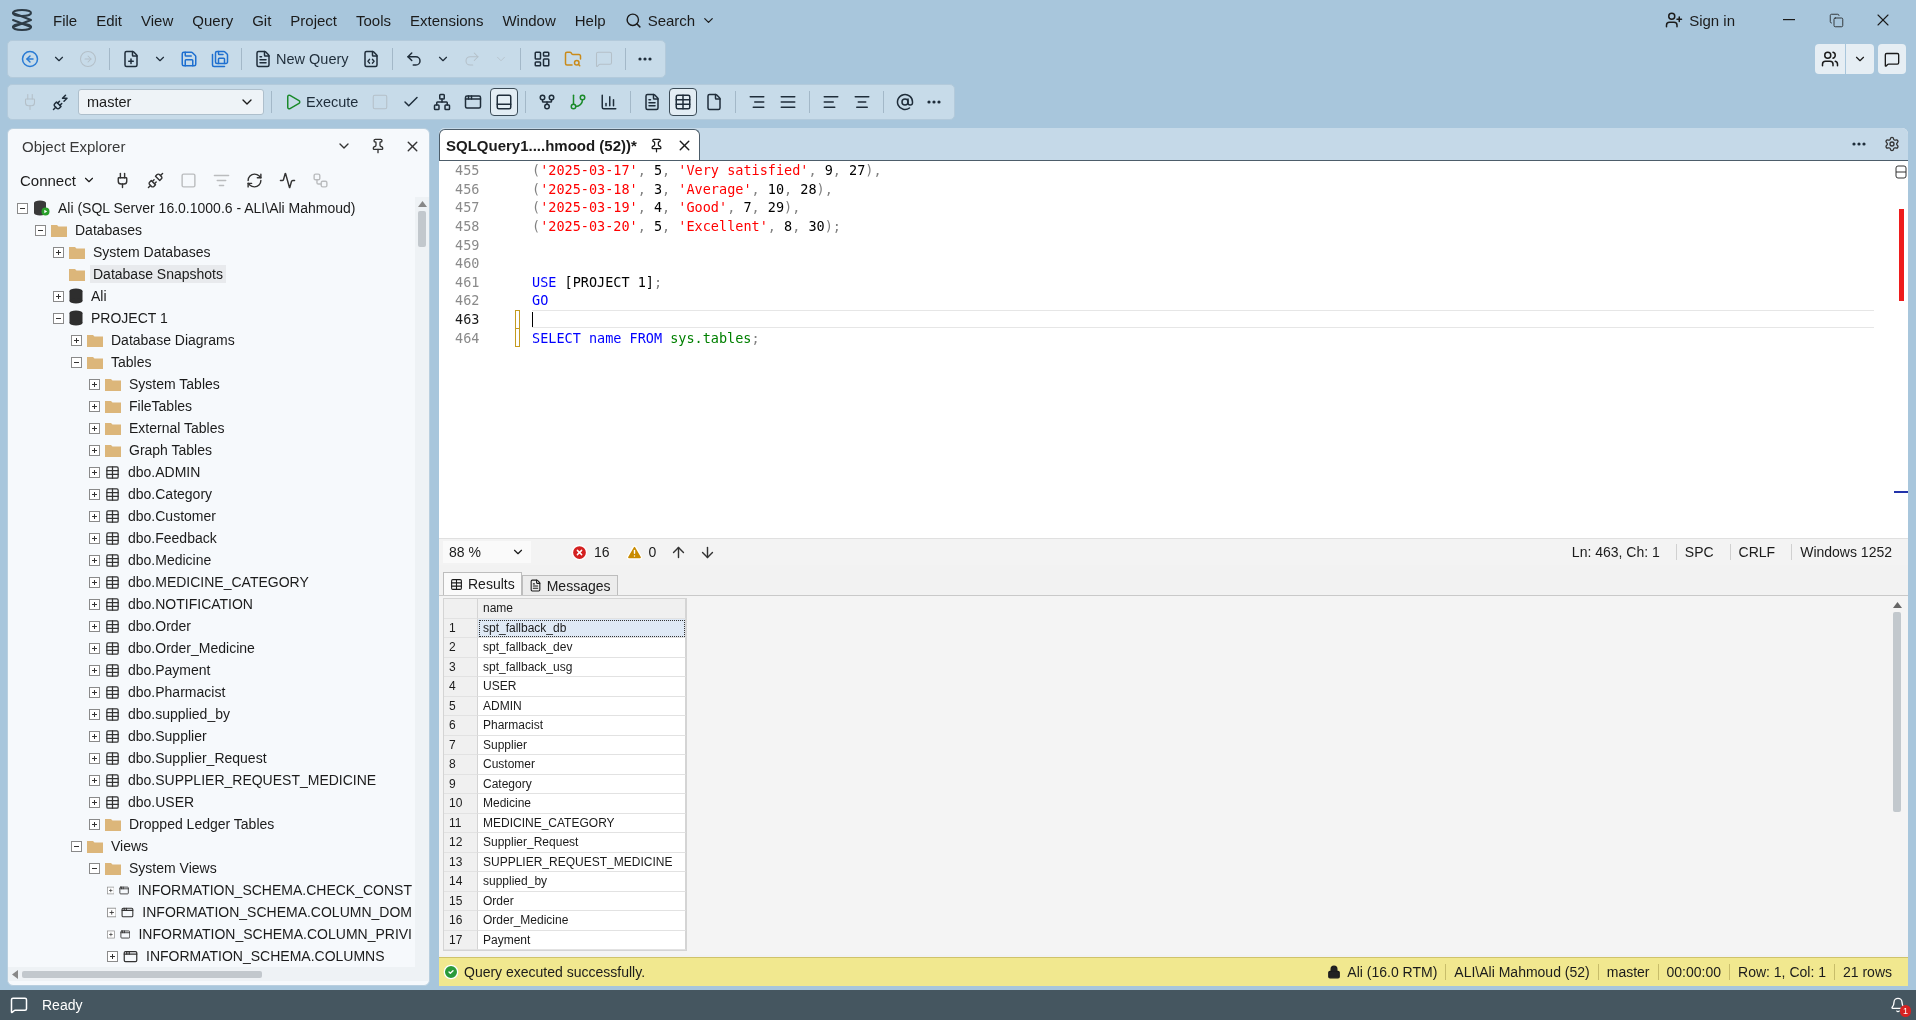  I want to click on tree-item: dbo.Supplier_Request, so click(197, 758).